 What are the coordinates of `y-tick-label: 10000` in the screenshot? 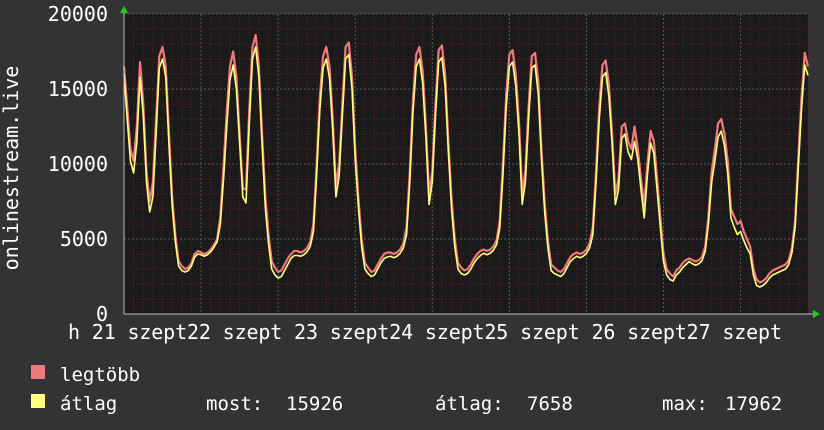 It's located at (78, 164).